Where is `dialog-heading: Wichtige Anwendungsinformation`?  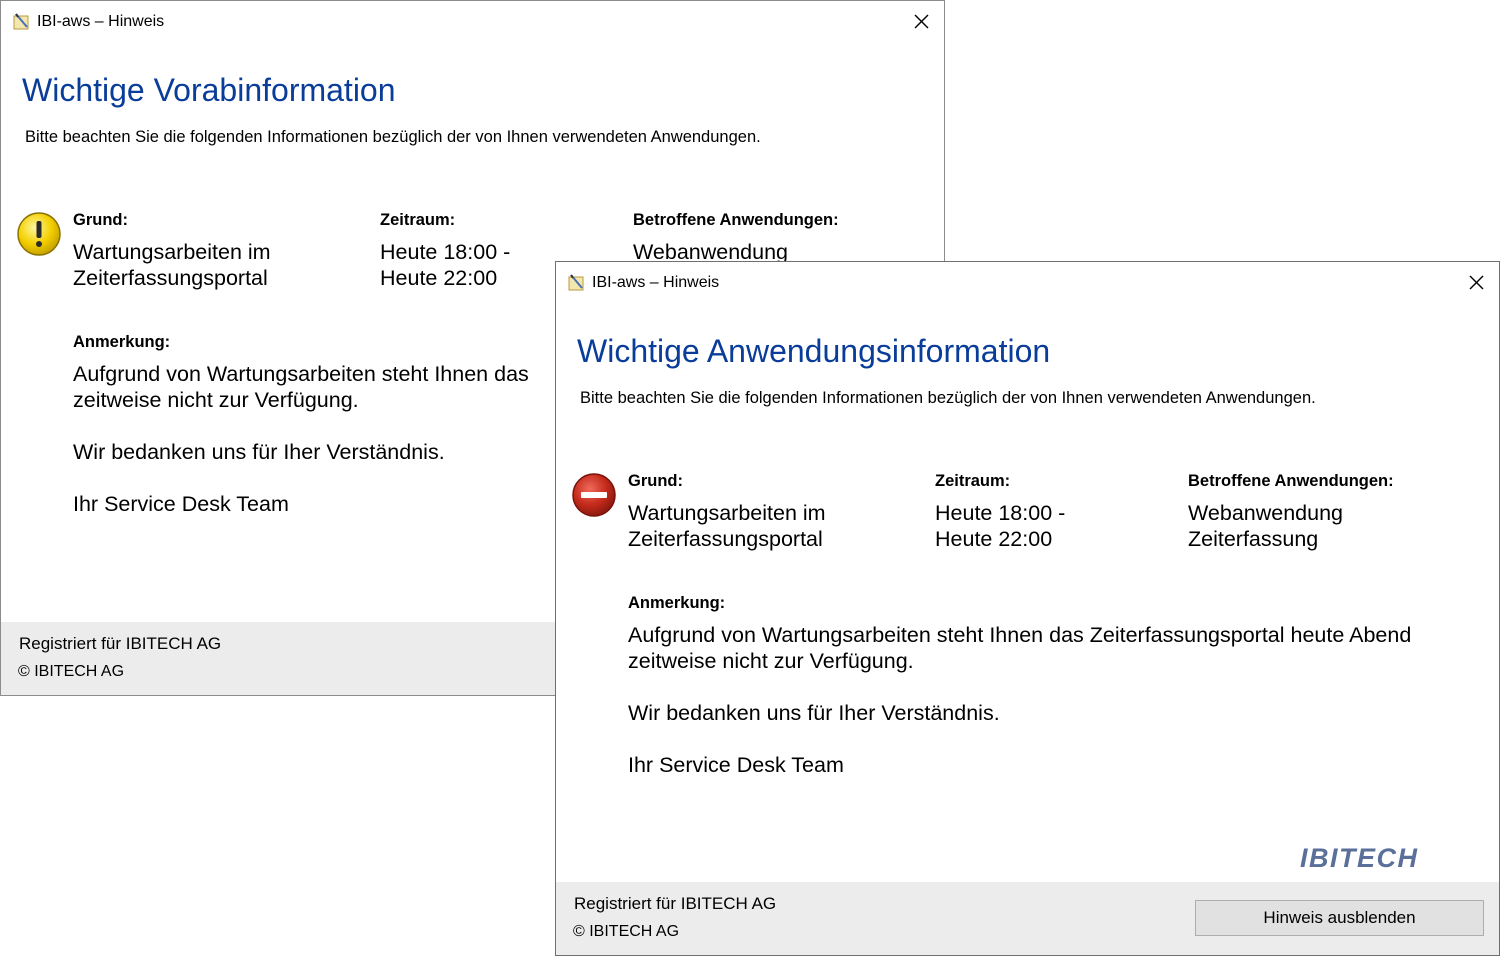
dialog-heading: Wichtige Anwendungsinformation is located at coordinates (814, 351).